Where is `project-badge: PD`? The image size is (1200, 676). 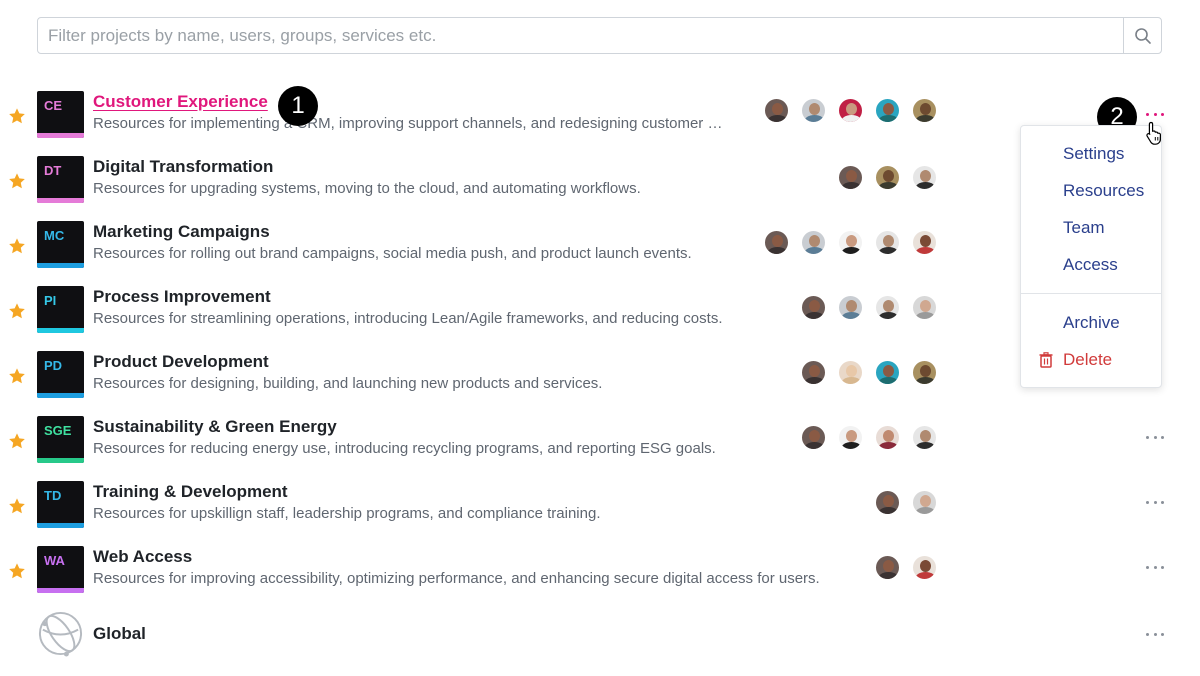
project-badge: PD is located at coordinates (60, 374).